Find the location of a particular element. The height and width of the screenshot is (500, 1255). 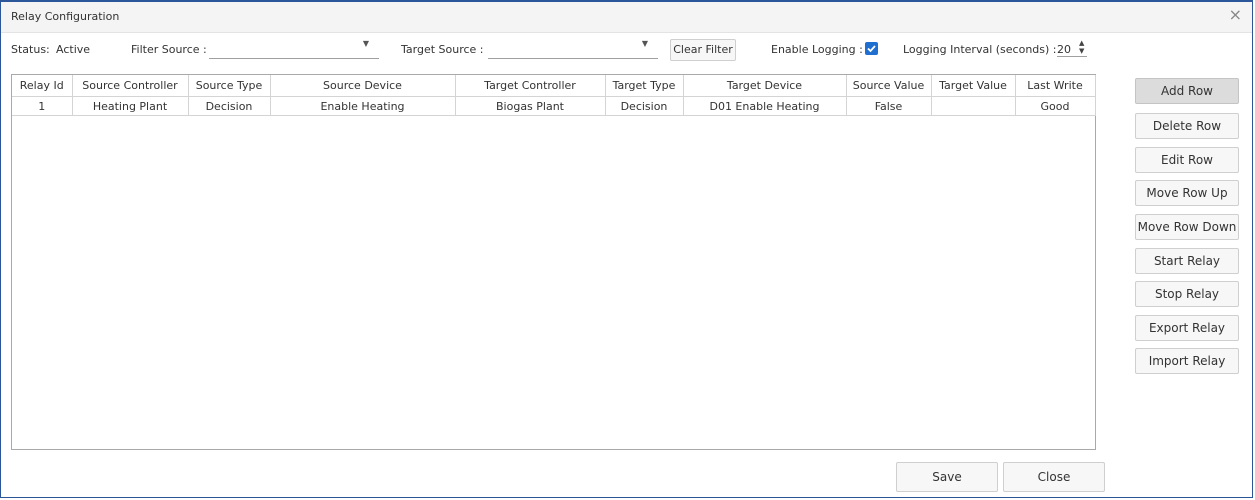

stop-relay-button: Stop Relay is located at coordinates (1187, 294).